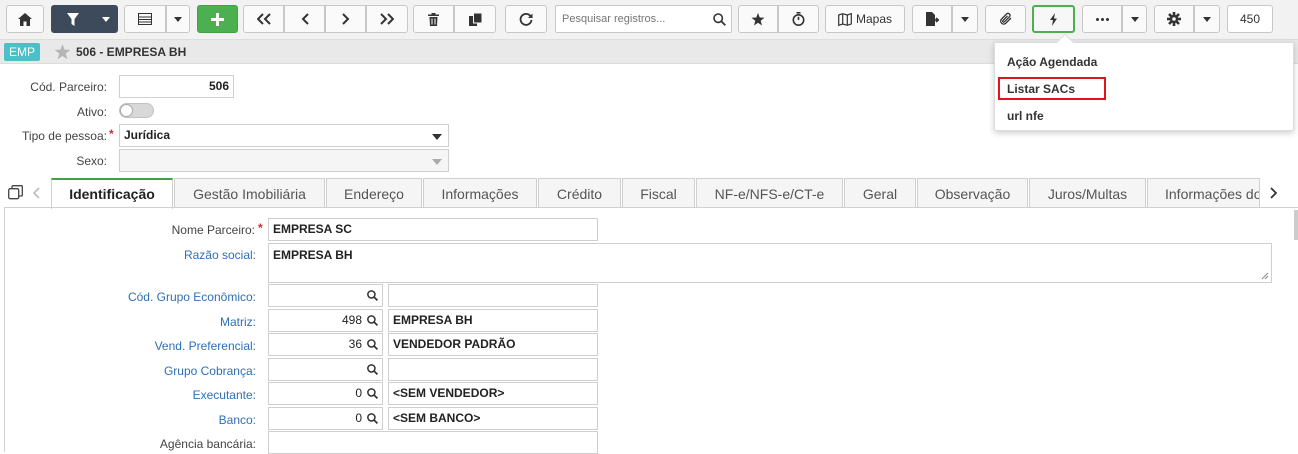  Describe the element at coordinates (1265, 276) in the screenshot. I see `resize-handle-icon` at that location.